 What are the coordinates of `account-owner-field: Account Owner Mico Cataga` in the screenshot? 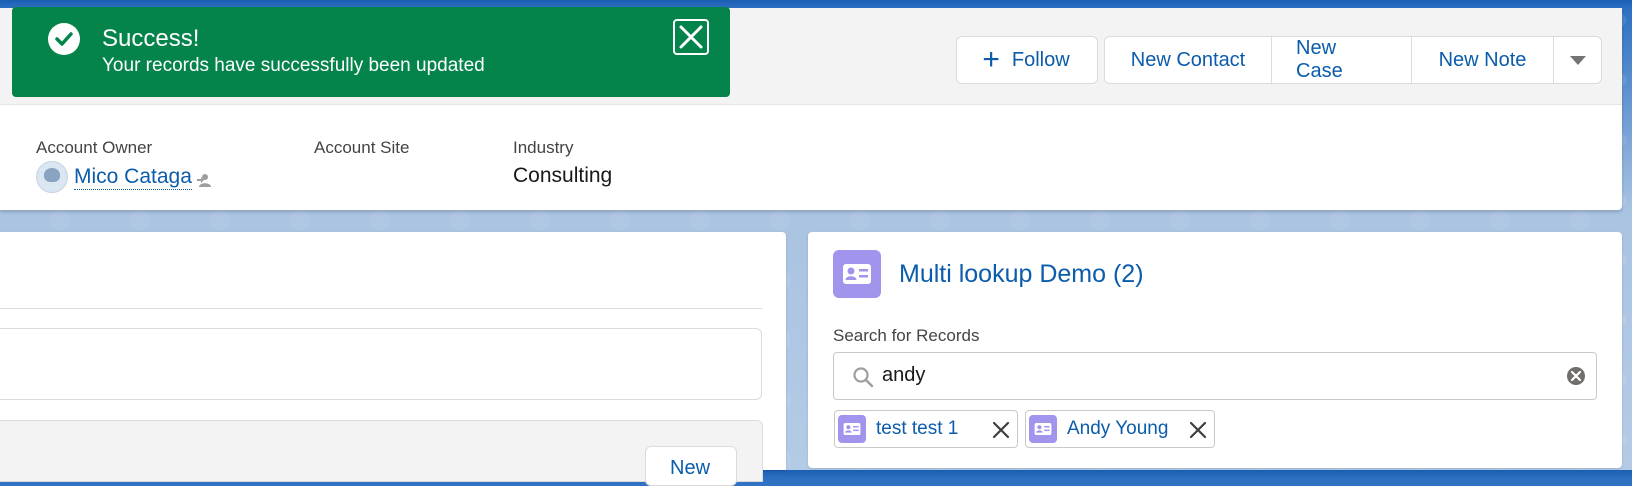 It's located at (124, 165).